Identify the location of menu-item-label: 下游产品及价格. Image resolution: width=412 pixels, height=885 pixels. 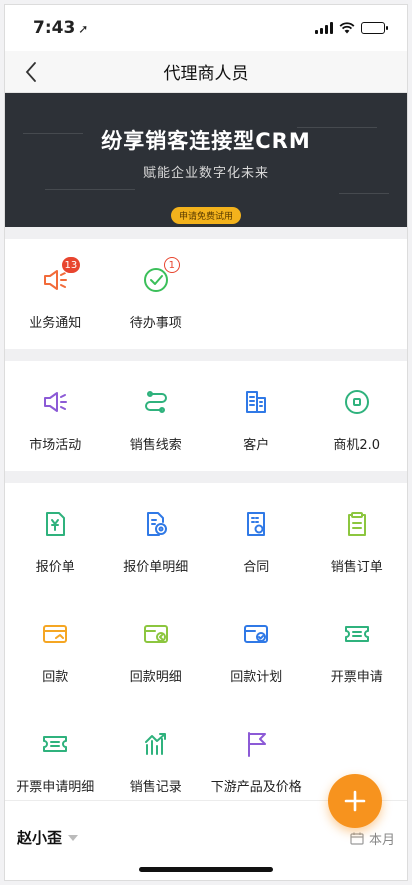
(256, 787).